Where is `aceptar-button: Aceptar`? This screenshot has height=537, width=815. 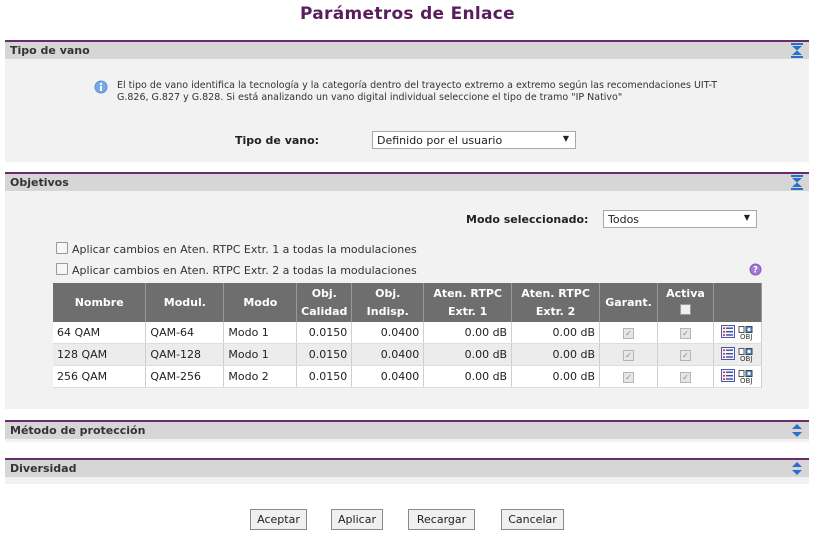
aceptar-button: Aceptar is located at coordinates (278, 519).